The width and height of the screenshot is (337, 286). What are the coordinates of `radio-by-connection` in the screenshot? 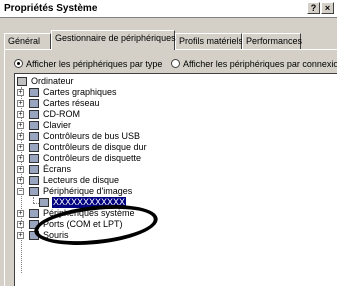 It's located at (175, 63).